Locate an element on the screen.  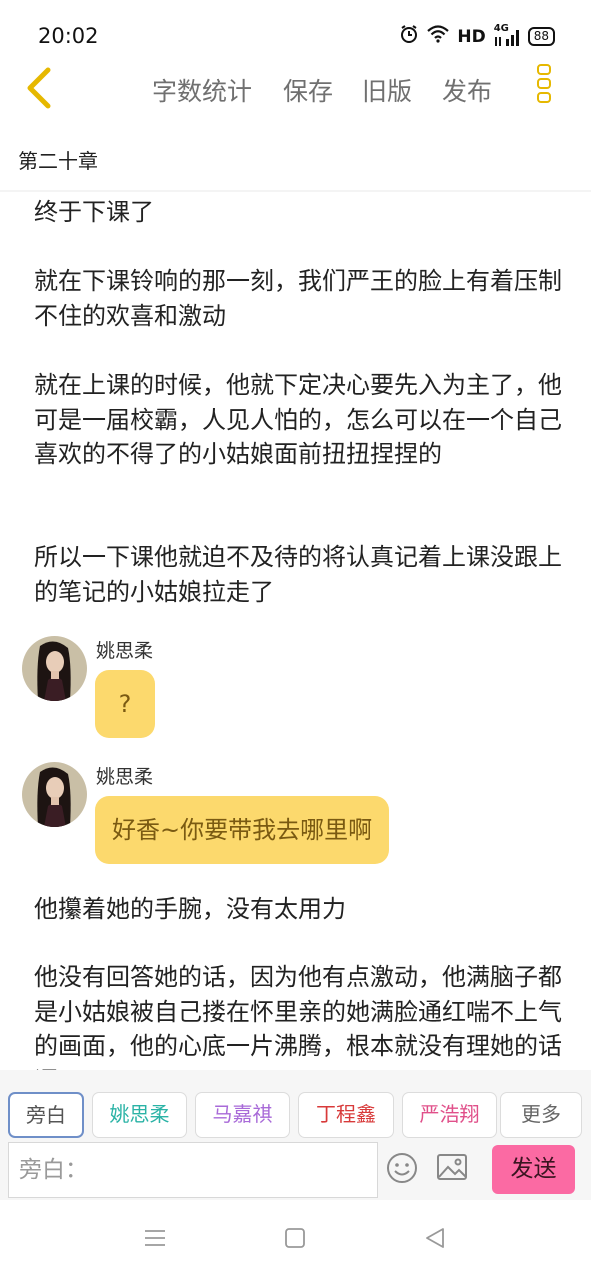
menu-nav-button is located at coordinates (155, 1240).